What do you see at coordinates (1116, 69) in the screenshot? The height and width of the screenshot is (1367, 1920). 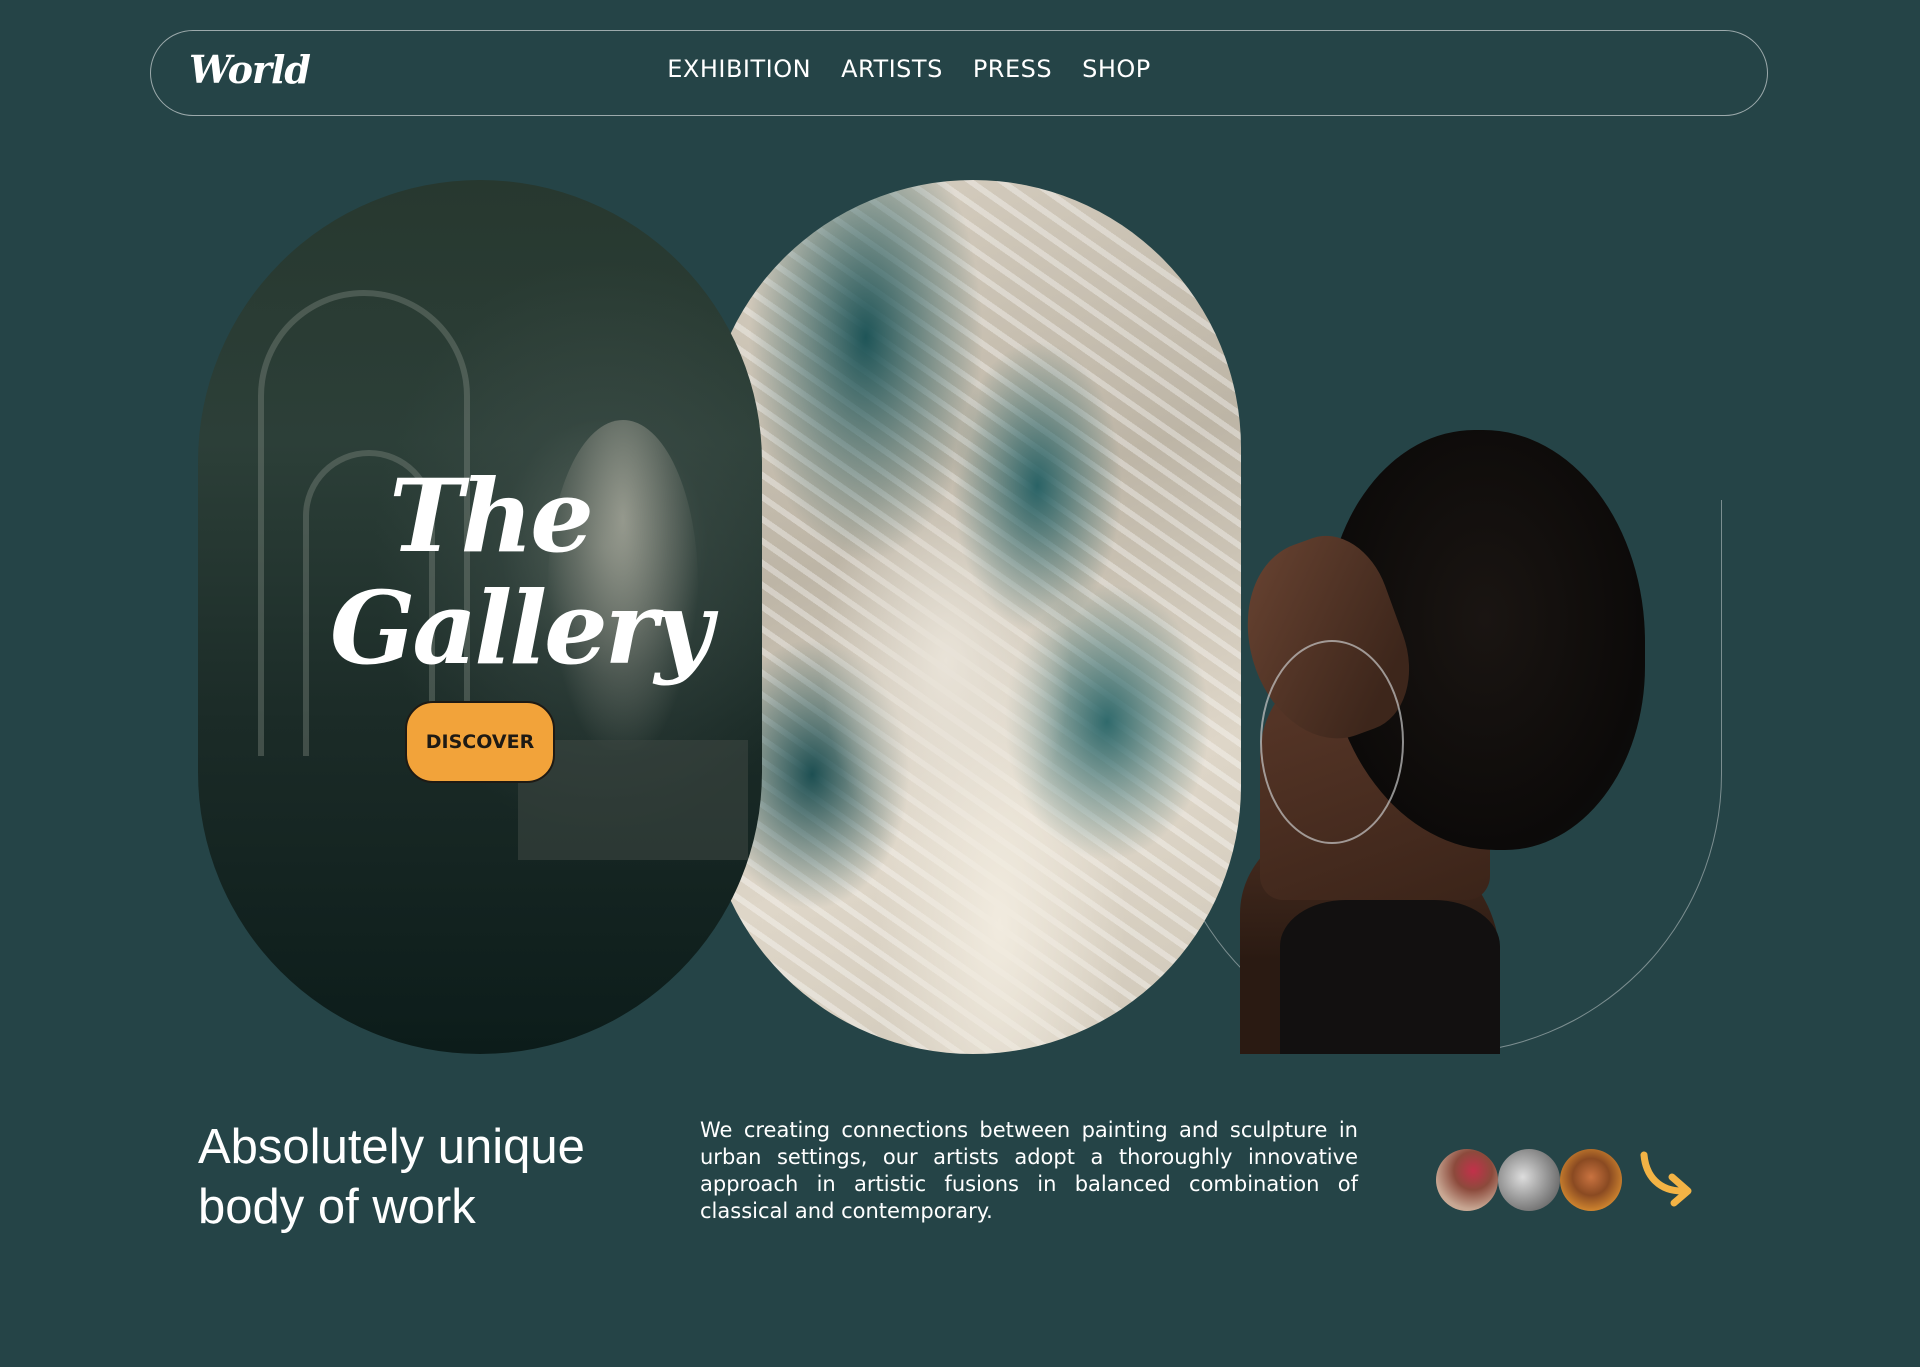 I see `nav-shop: SHOP` at bounding box center [1116, 69].